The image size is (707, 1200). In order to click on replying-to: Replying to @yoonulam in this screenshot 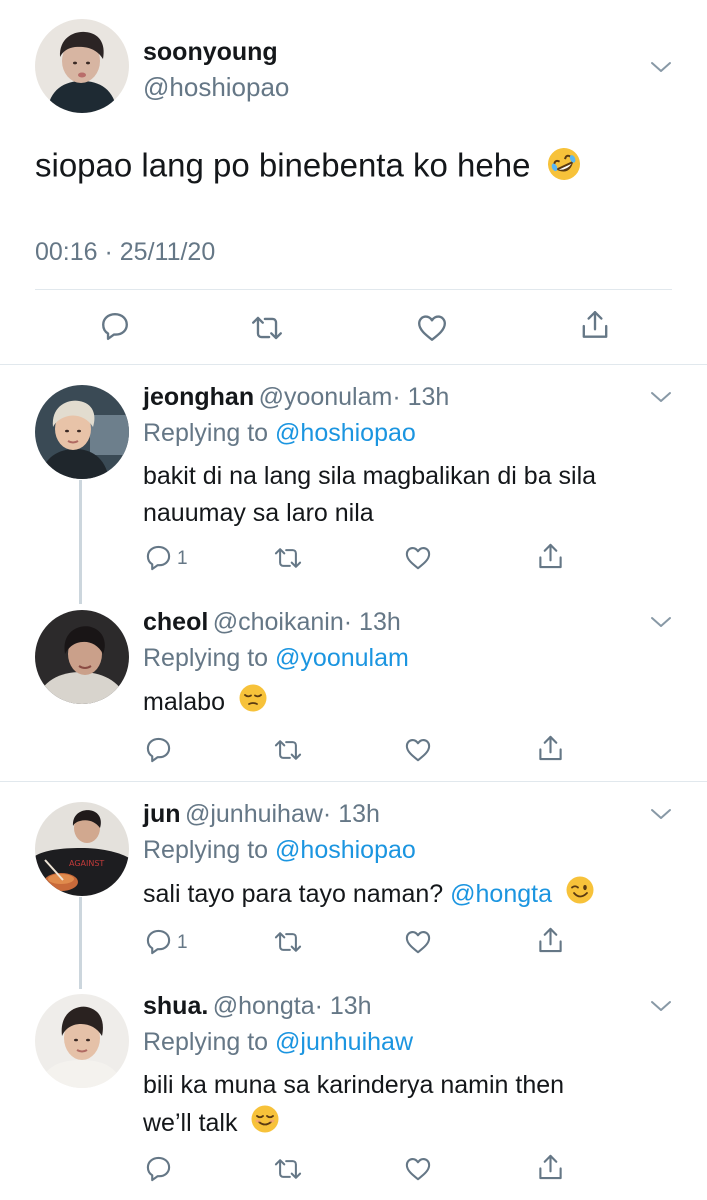, I will do `click(276, 658)`.